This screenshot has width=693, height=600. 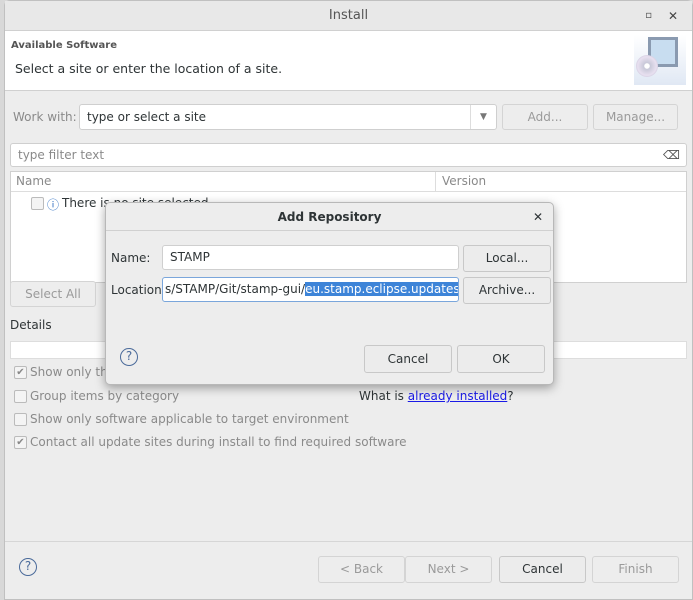 What do you see at coordinates (105, 396) in the screenshot?
I see `option-label: Group items by category` at bounding box center [105, 396].